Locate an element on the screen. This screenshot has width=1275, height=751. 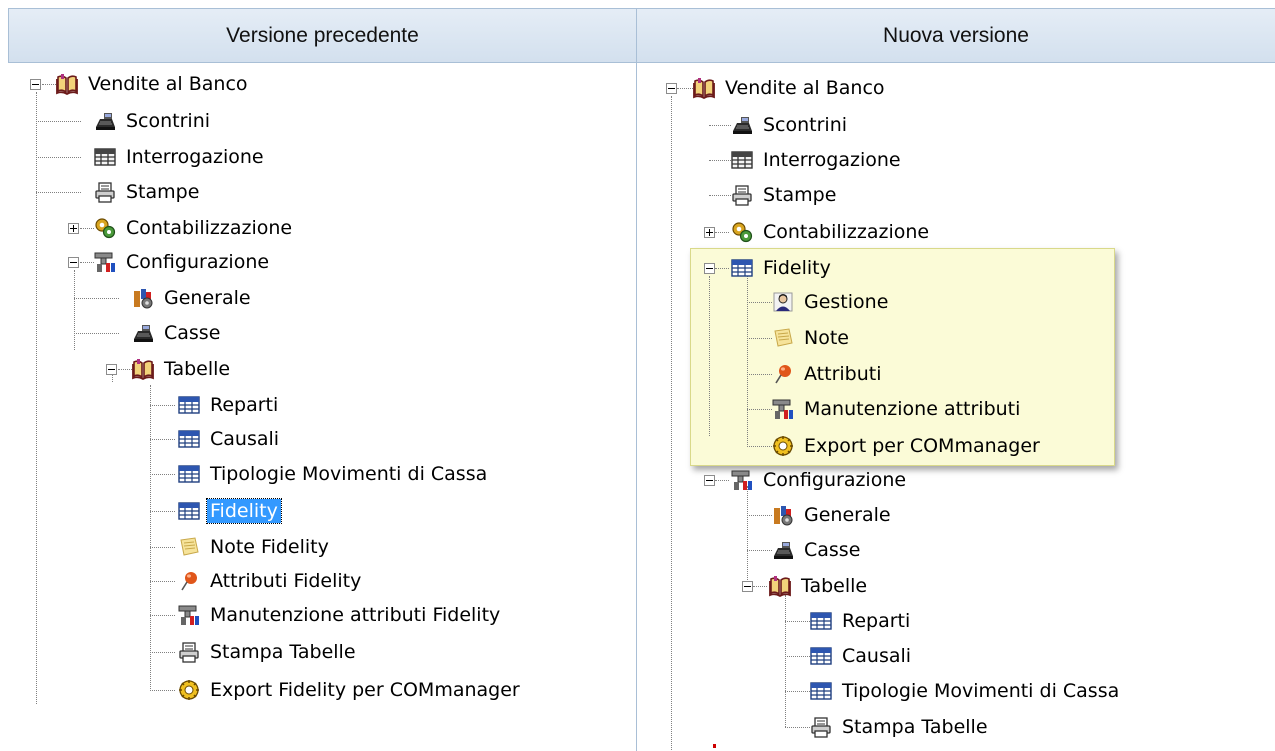
tree-node-label: Attributi is located at coordinates (843, 374).